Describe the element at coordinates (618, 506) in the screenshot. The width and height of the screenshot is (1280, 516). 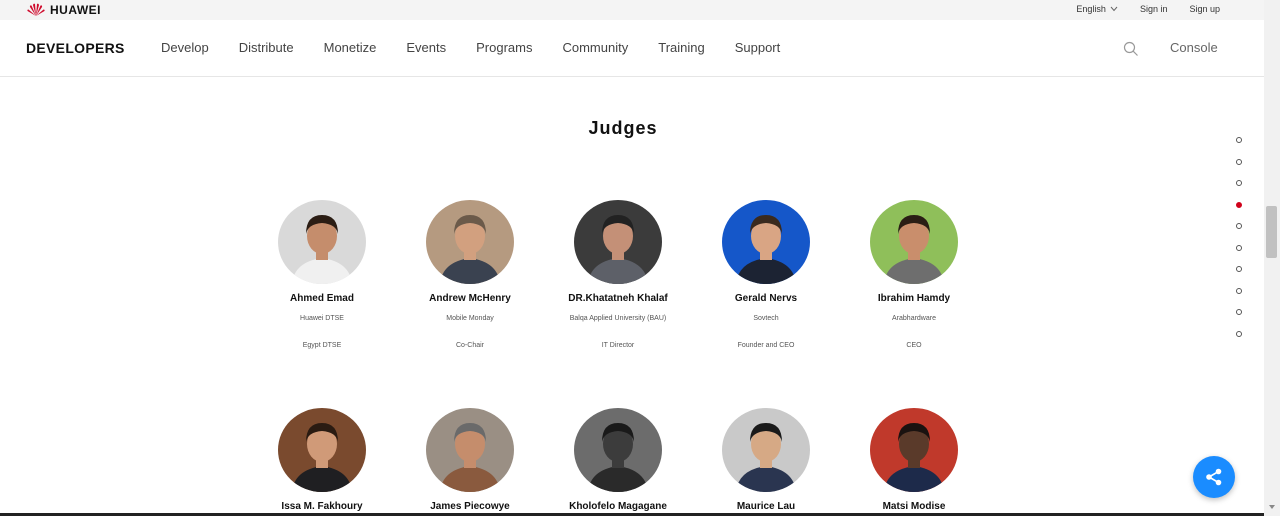
I see `judge-name: Kholofelo Magagane` at that location.